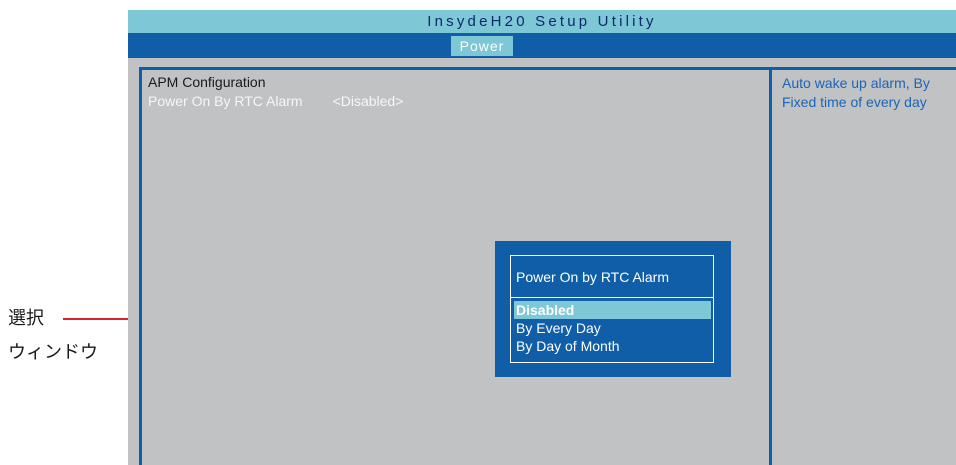  I want to click on help-text-line: Fixed time of every day, so click(854, 102).